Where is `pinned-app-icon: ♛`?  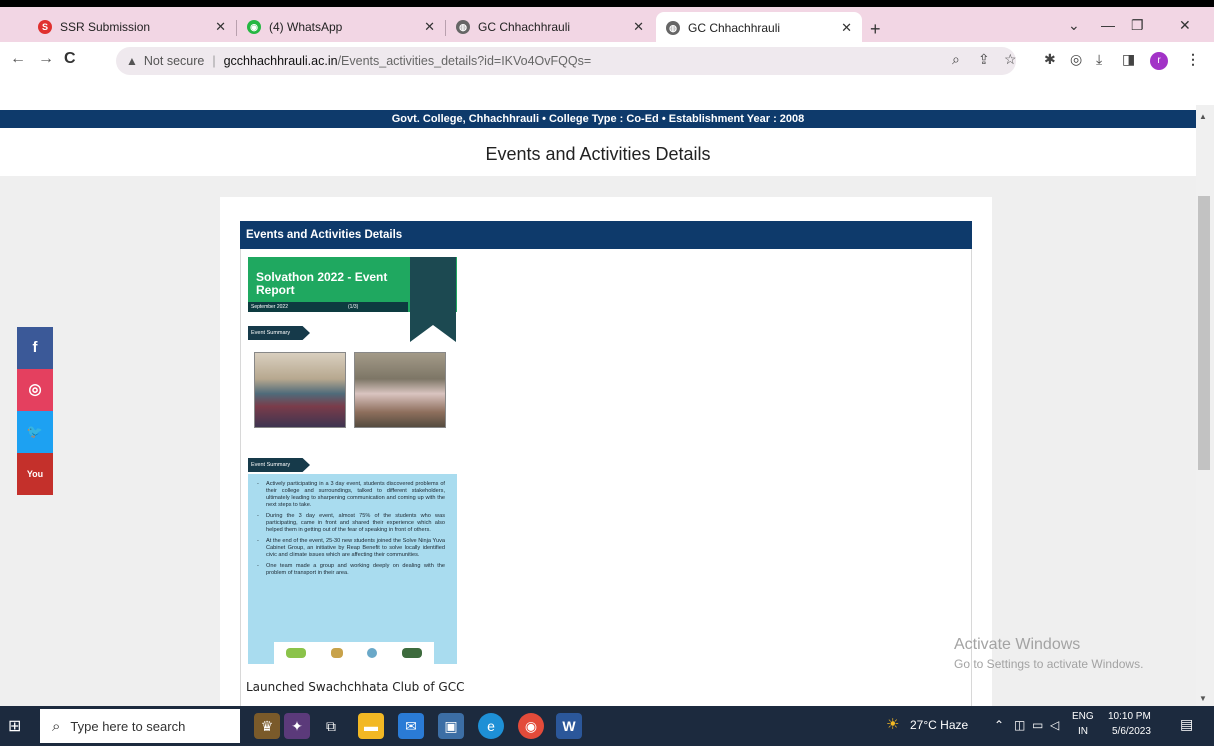
pinned-app-icon: ♛ is located at coordinates (267, 726).